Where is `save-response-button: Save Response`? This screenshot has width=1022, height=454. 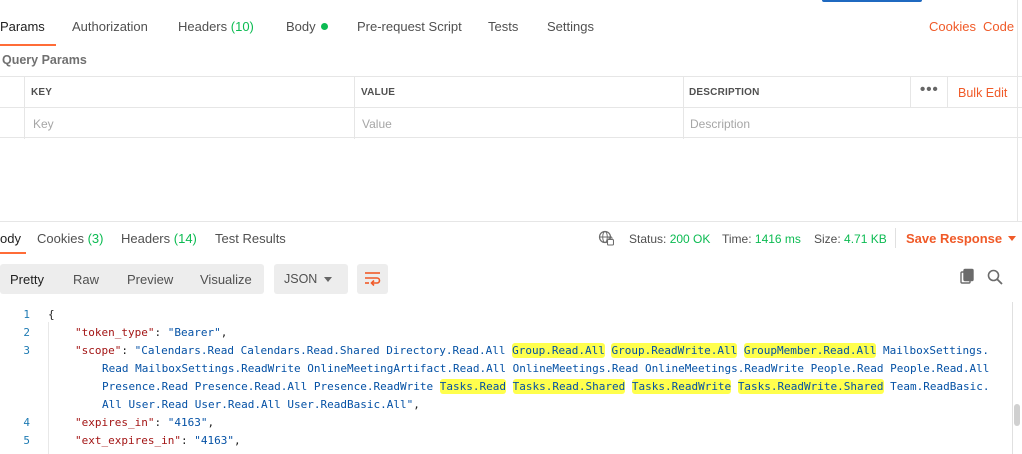 save-response-button: Save Response is located at coordinates (961, 238).